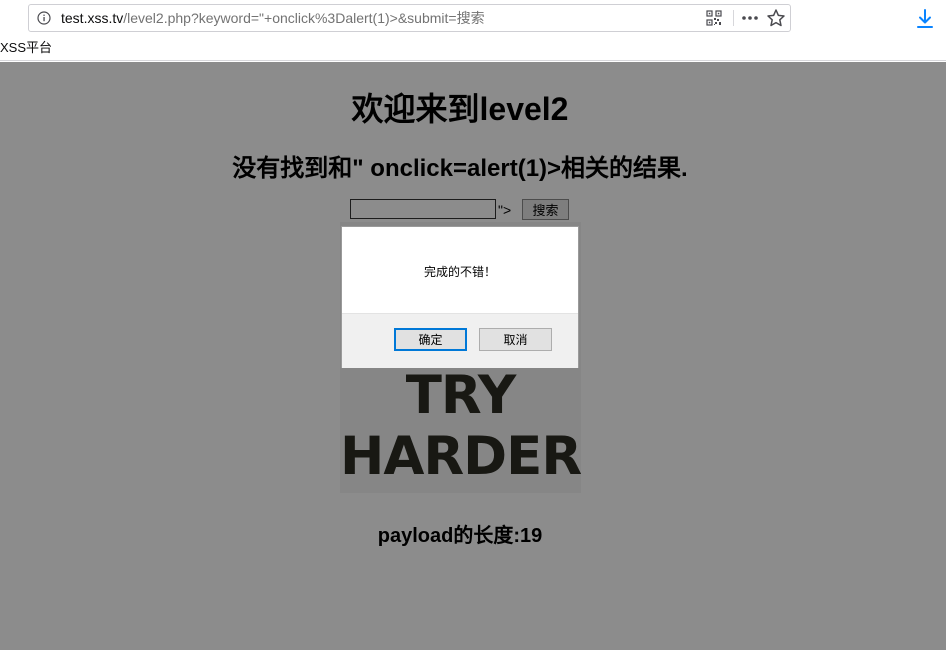  I want to click on dialog-footer: 确定 取消, so click(460, 340).